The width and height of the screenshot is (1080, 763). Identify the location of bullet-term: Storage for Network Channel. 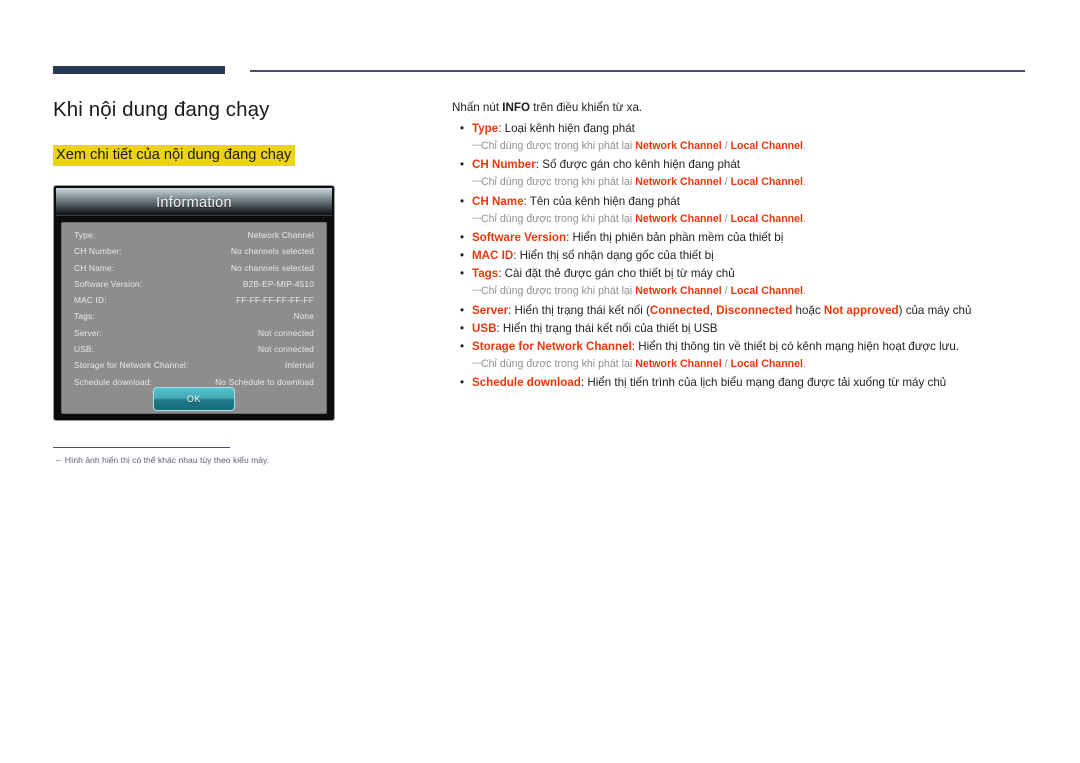
(552, 346).